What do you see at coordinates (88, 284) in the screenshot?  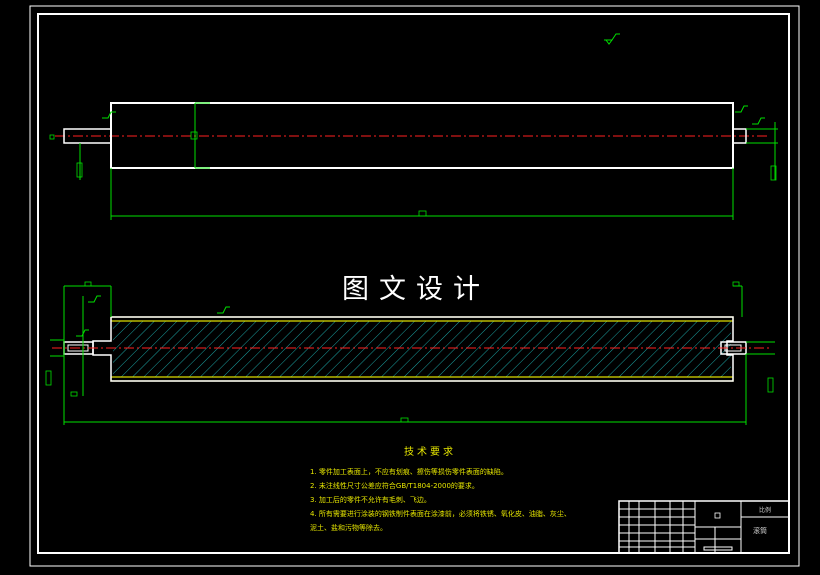 I see `left-step-dim-text` at bounding box center [88, 284].